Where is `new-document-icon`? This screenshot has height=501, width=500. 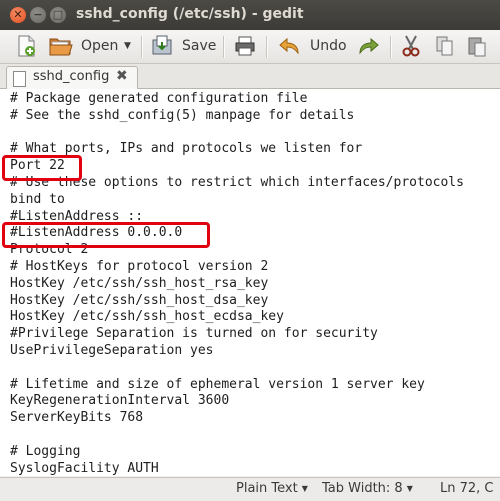
new-document-icon is located at coordinates (26, 46).